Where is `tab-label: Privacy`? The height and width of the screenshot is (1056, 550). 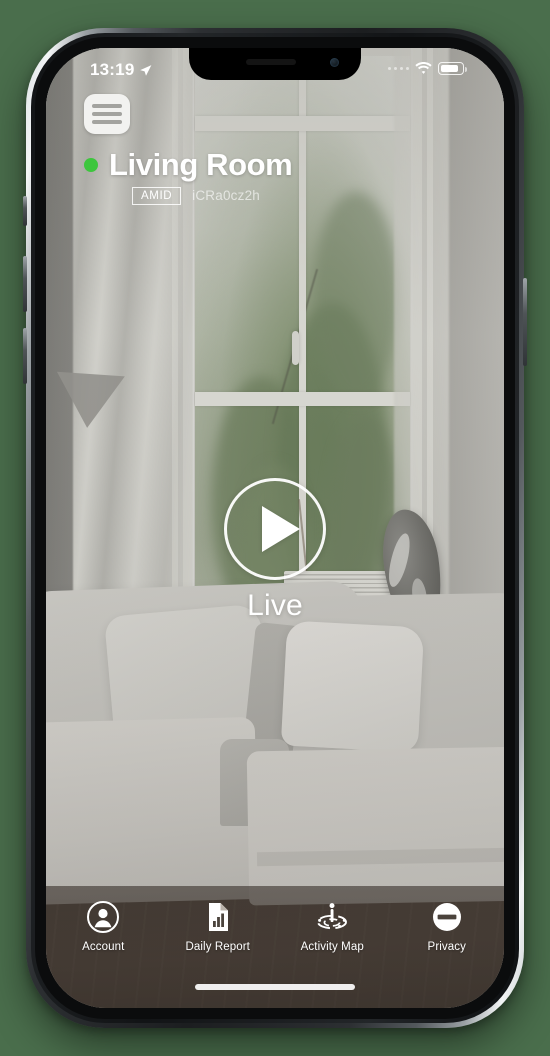
tab-label: Privacy is located at coordinates (446, 947).